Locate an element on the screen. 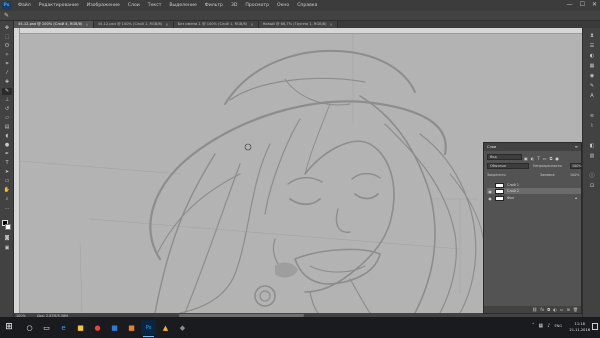 The image size is (600, 338). add-mask-icon: ◘ is located at coordinates (548, 309).